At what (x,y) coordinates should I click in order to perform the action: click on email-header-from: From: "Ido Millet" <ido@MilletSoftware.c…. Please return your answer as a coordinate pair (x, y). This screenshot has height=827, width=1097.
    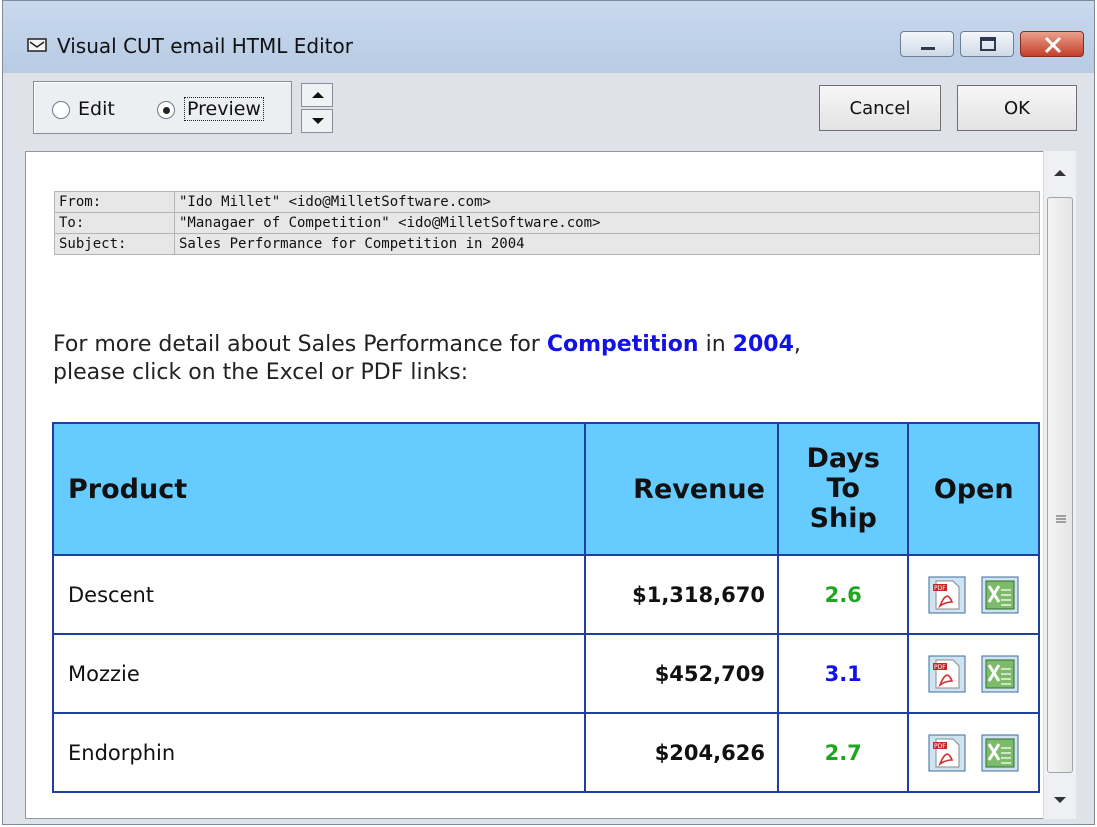
    Looking at the image, I should click on (547, 202).